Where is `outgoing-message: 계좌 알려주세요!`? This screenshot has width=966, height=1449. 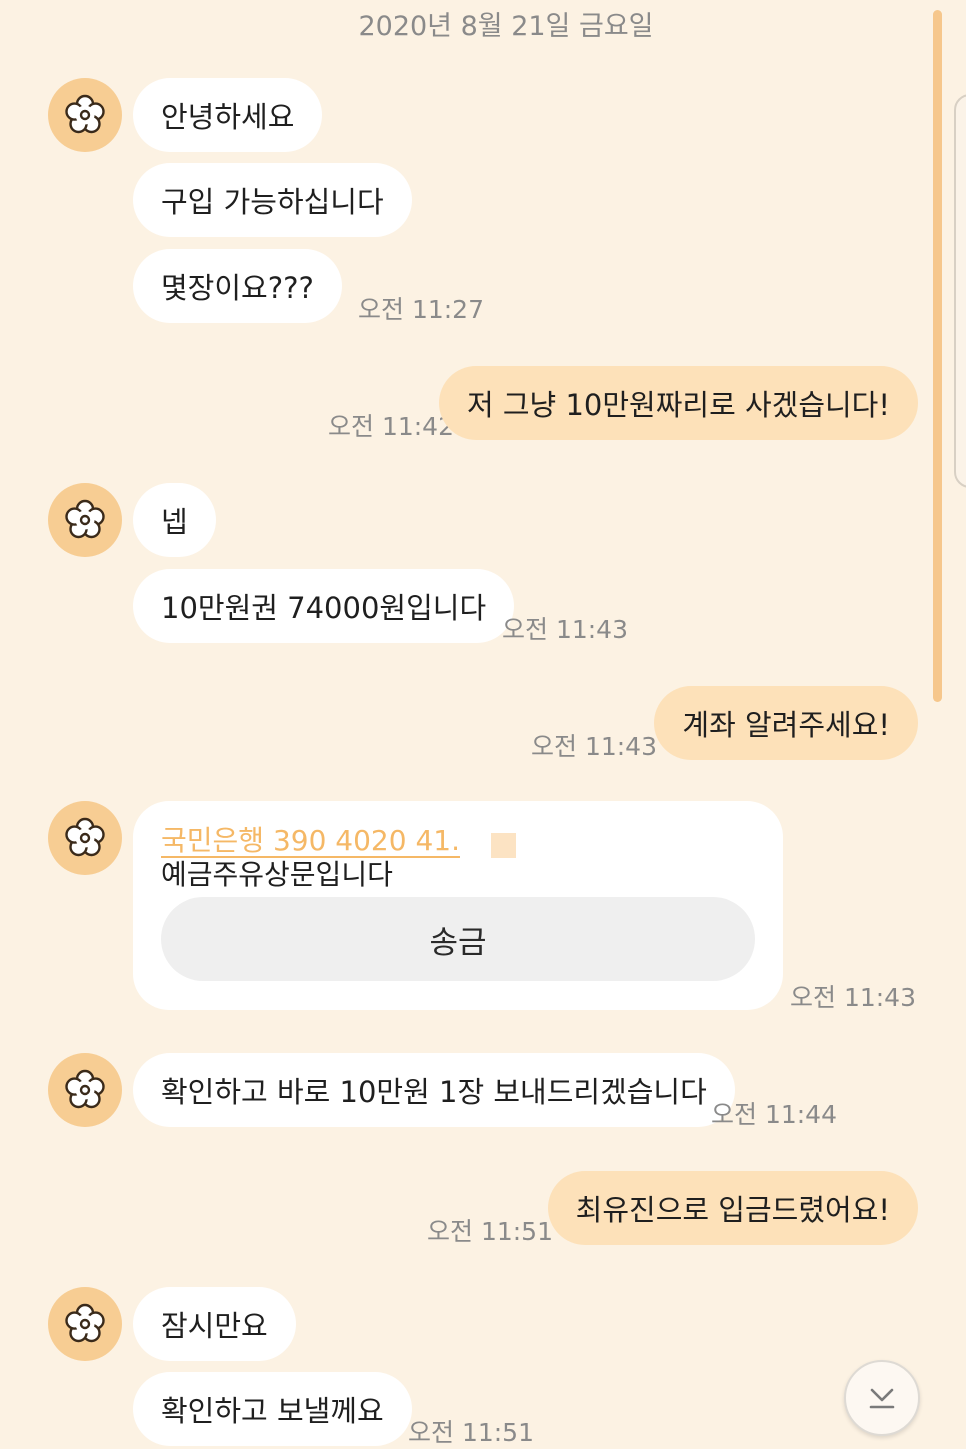 outgoing-message: 계좌 알려주세요! is located at coordinates (786, 723).